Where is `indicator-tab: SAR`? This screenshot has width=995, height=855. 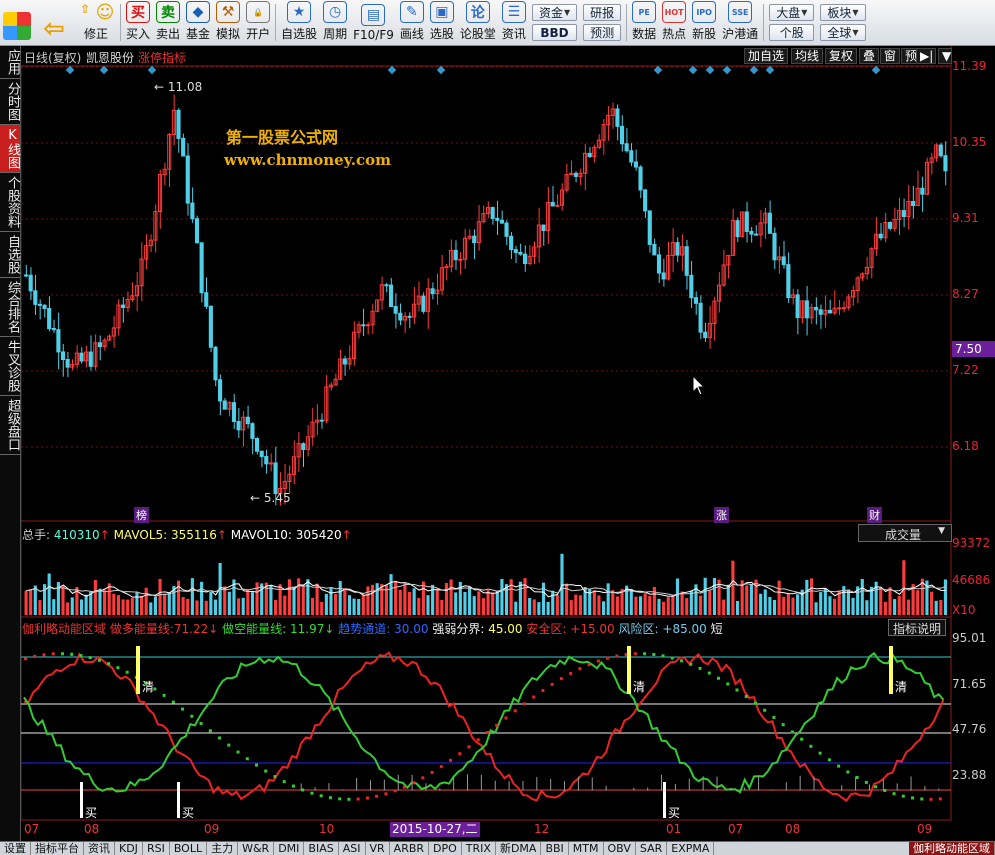
indicator-tab: SAR is located at coordinates (652, 848).